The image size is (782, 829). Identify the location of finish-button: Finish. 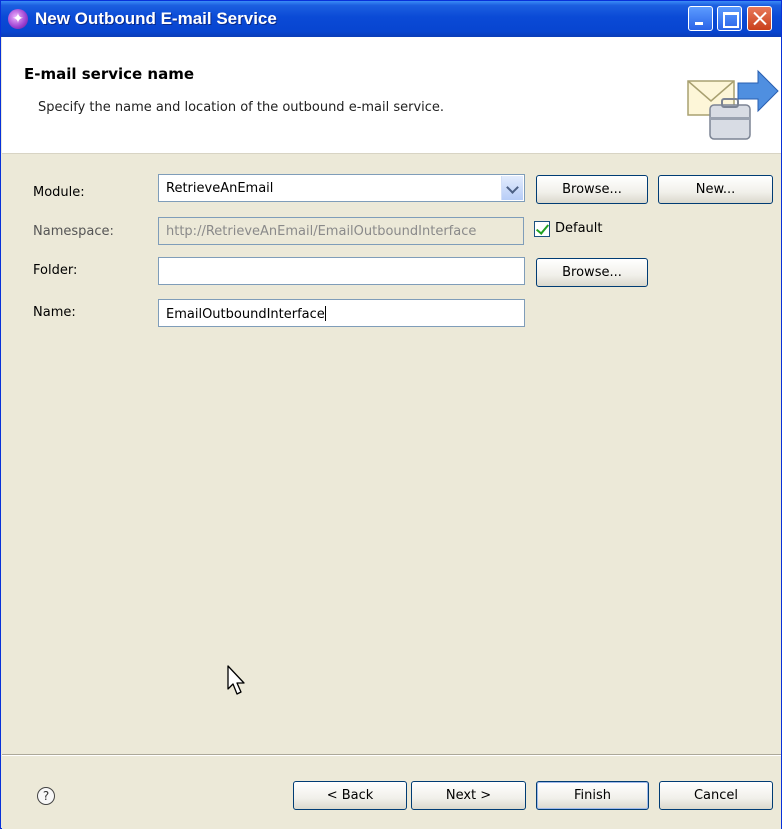
(592, 795).